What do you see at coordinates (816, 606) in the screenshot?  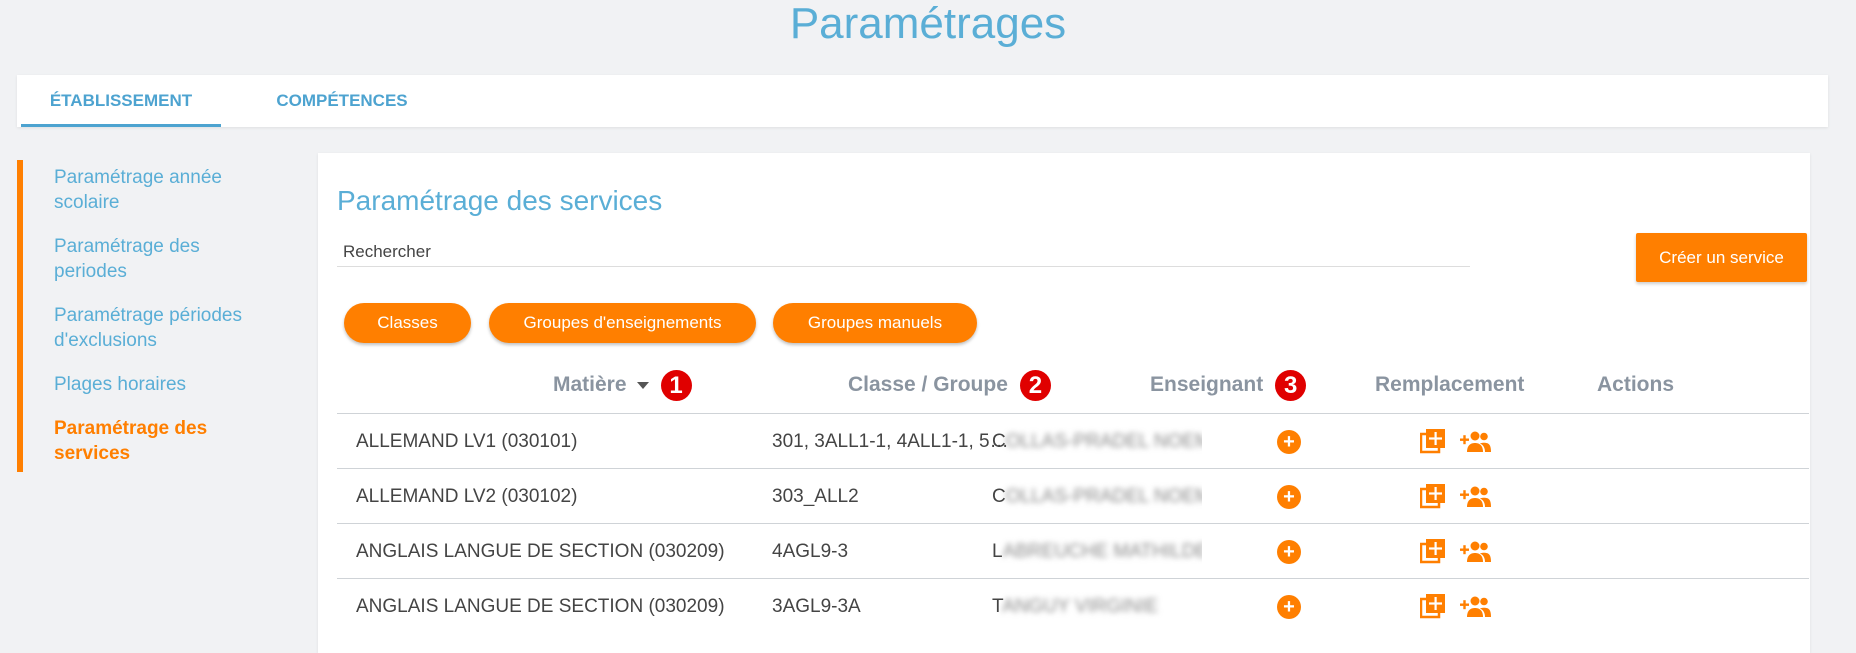 I see `cell-classe: 3AGL9-3A` at bounding box center [816, 606].